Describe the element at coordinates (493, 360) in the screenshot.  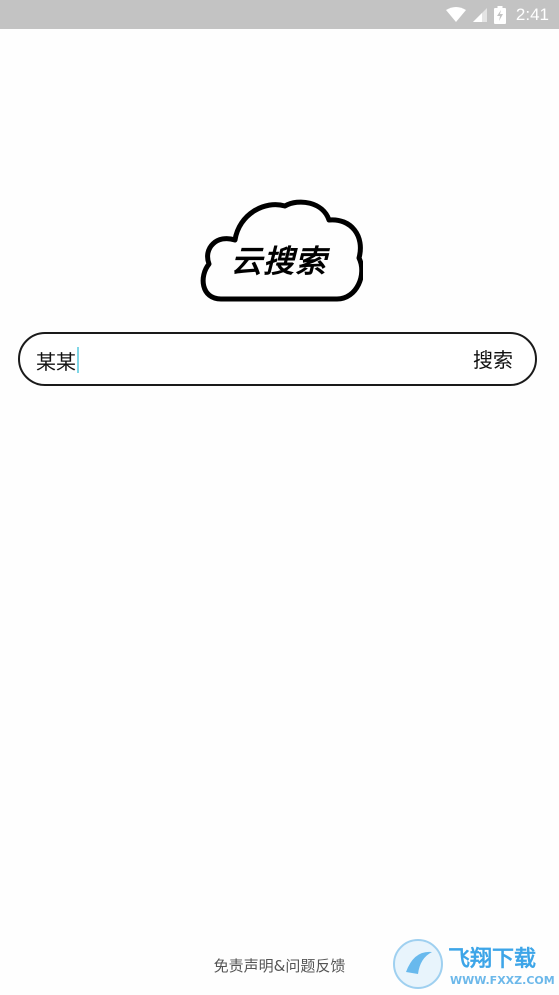
I see `search-button: 搜索` at that location.